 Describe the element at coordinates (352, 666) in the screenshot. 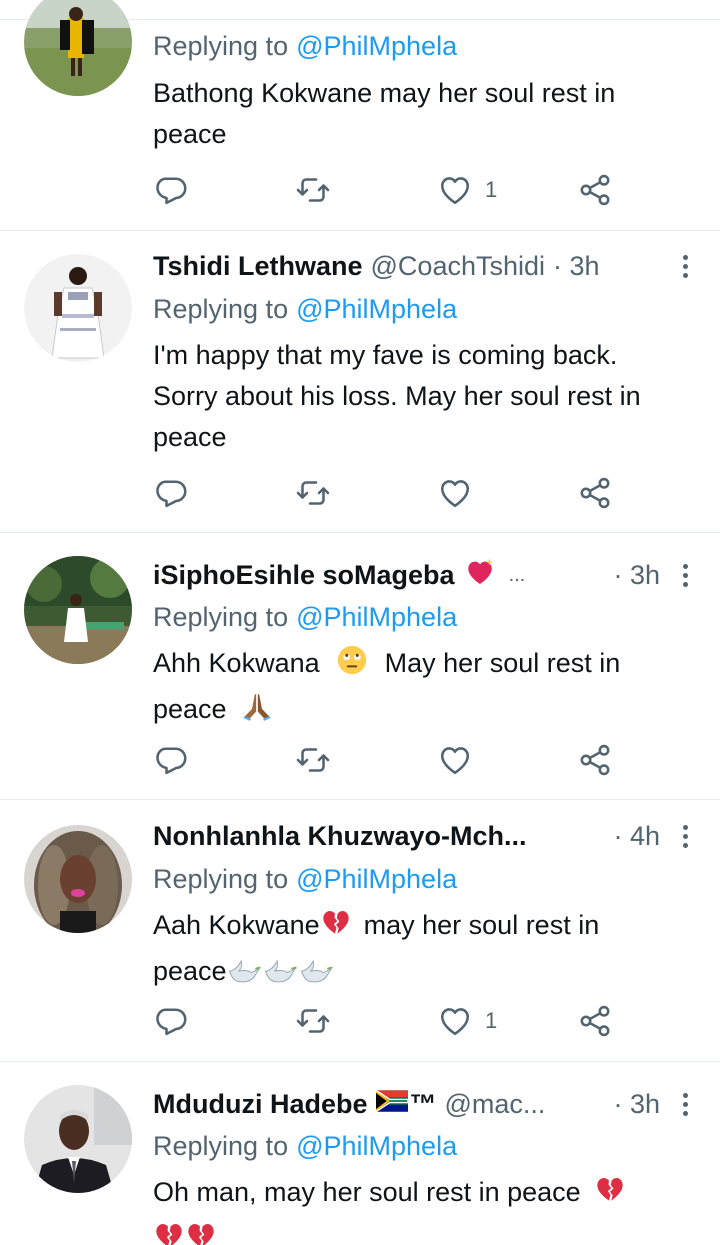

I see `rolling-eyes-emoji` at that location.